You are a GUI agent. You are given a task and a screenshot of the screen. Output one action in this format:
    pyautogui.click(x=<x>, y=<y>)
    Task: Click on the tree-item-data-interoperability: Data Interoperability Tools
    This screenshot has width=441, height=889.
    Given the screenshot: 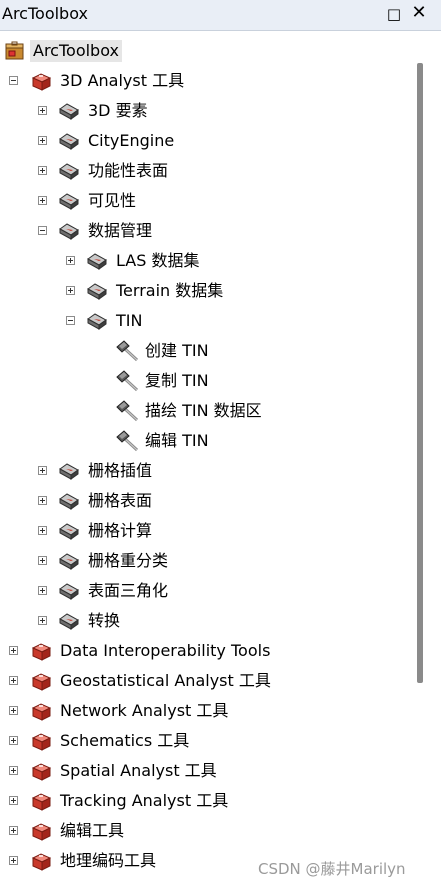 What is the action you would take?
    pyautogui.click(x=210, y=651)
    